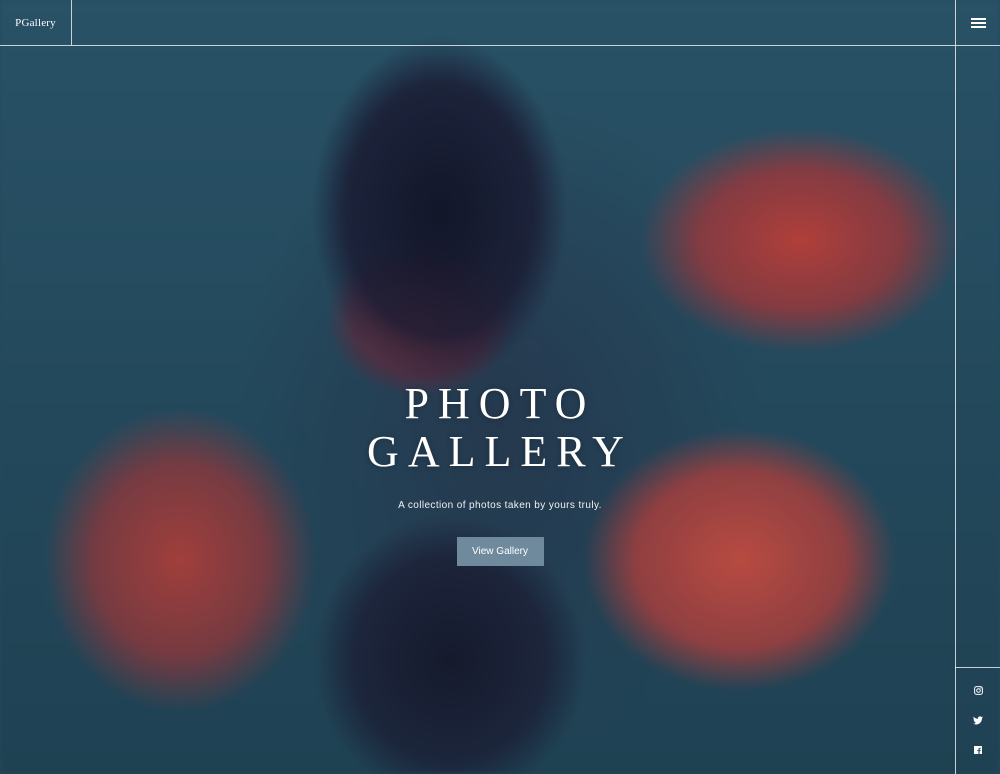 This screenshot has height=774, width=1000. What do you see at coordinates (500, 403) in the screenshot?
I see `hero-title-line1: PHOTO` at bounding box center [500, 403].